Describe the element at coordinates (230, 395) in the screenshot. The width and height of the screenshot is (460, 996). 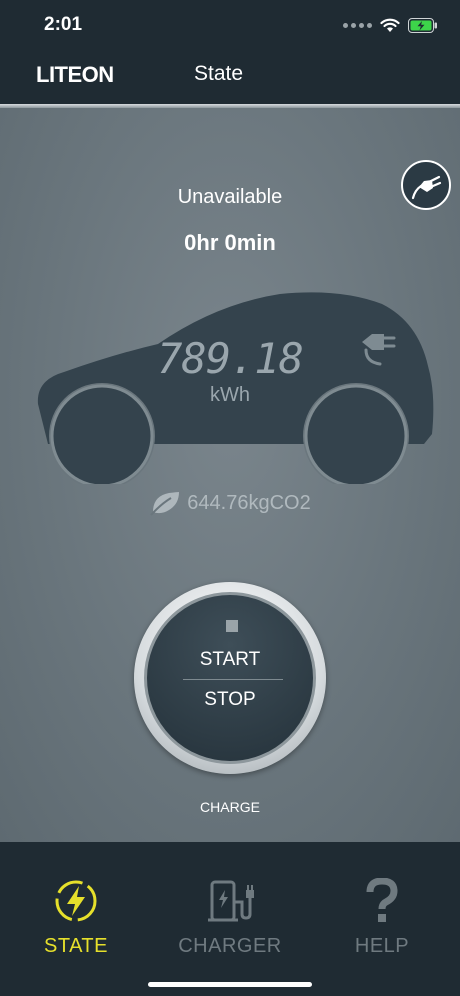
I see `energy-unit: kWh` at that location.